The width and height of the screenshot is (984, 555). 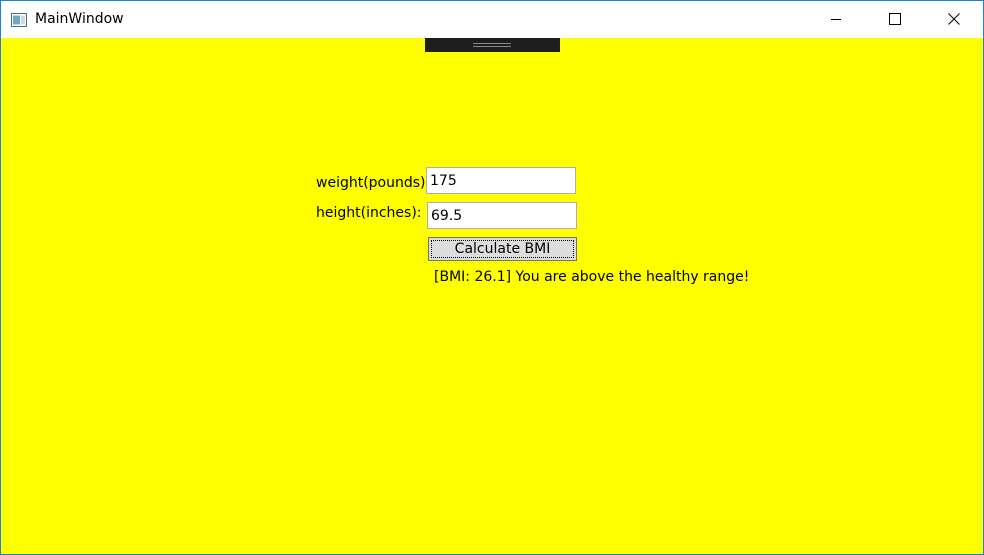 I want to click on debug-toolbar-handle, so click(x=492, y=45).